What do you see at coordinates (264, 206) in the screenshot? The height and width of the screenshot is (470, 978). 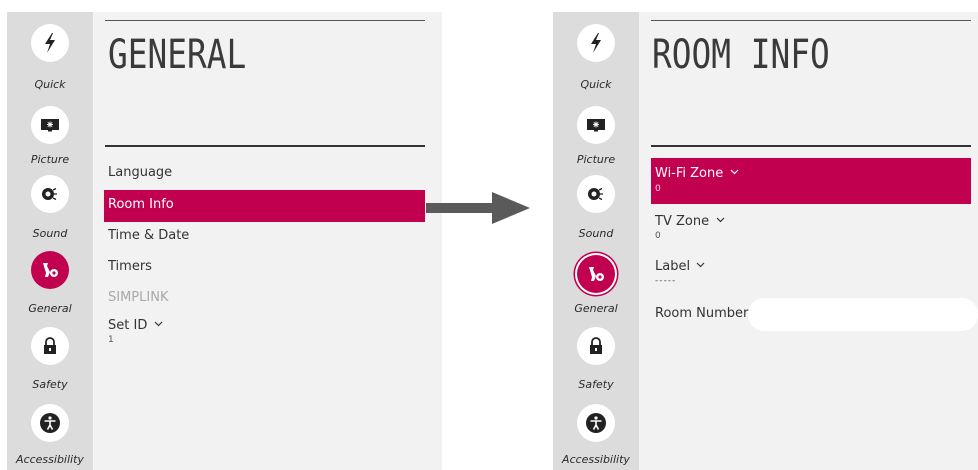 I see `menu-item-room-info: Room Info` at bounding box center [264, 206].